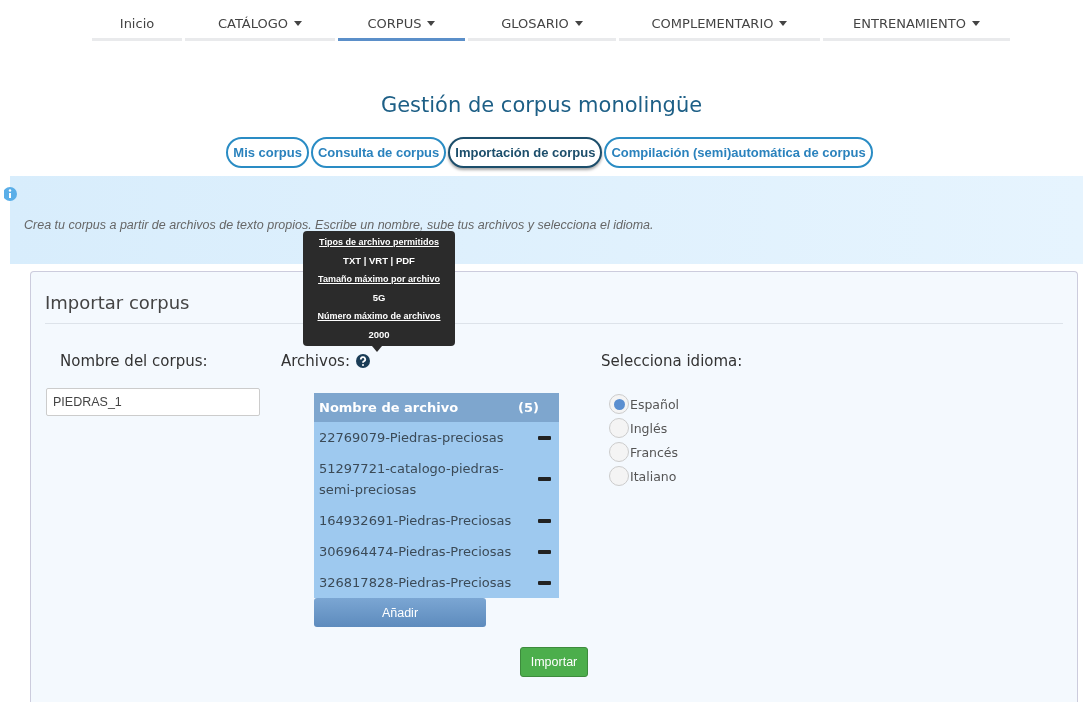  Describe the element at coordinates (11, 194) in the screenshot. I see `info-icon` at that location.